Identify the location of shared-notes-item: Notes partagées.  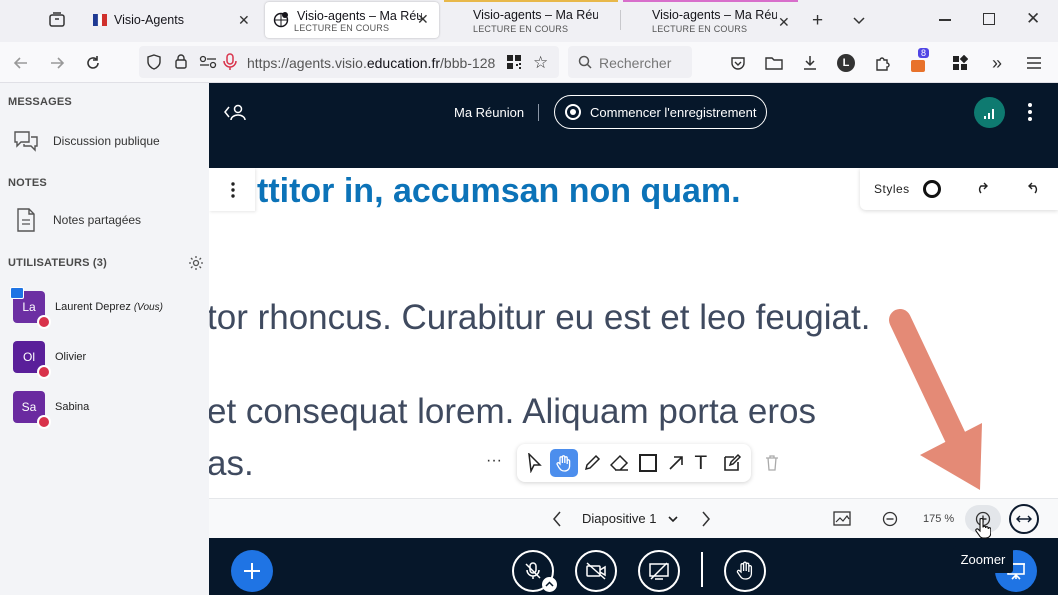
(76, 220).